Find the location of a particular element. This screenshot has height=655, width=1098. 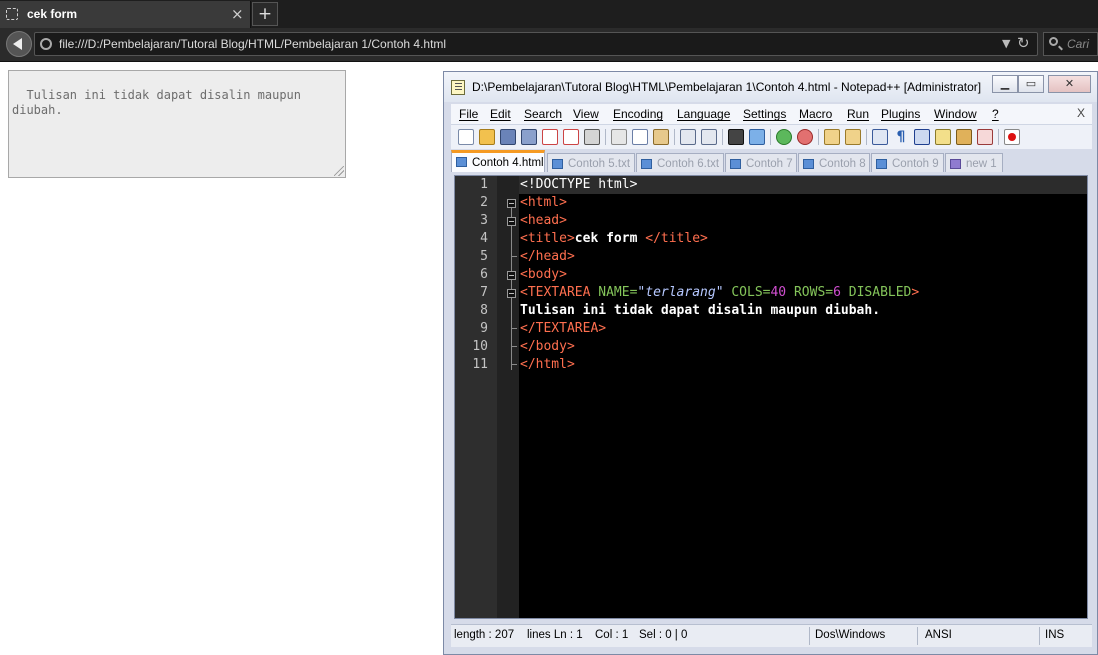

menu-file: File is located at coordinates (468, 114).